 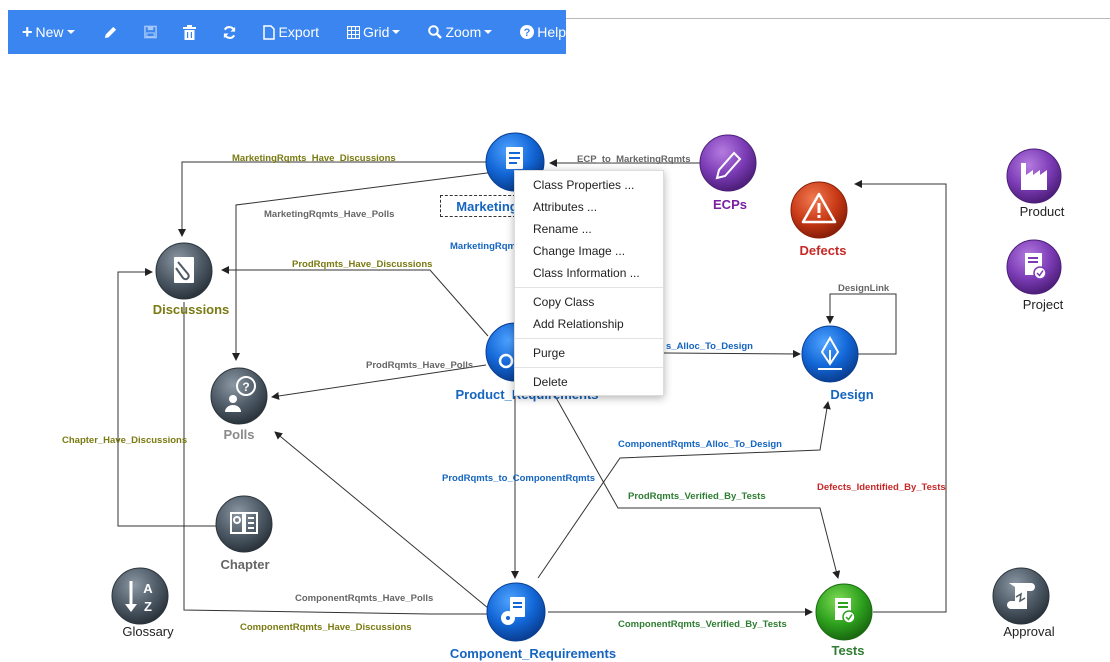 I want to click on node-label-glossary: Glossary, so click(x=147, y=631).